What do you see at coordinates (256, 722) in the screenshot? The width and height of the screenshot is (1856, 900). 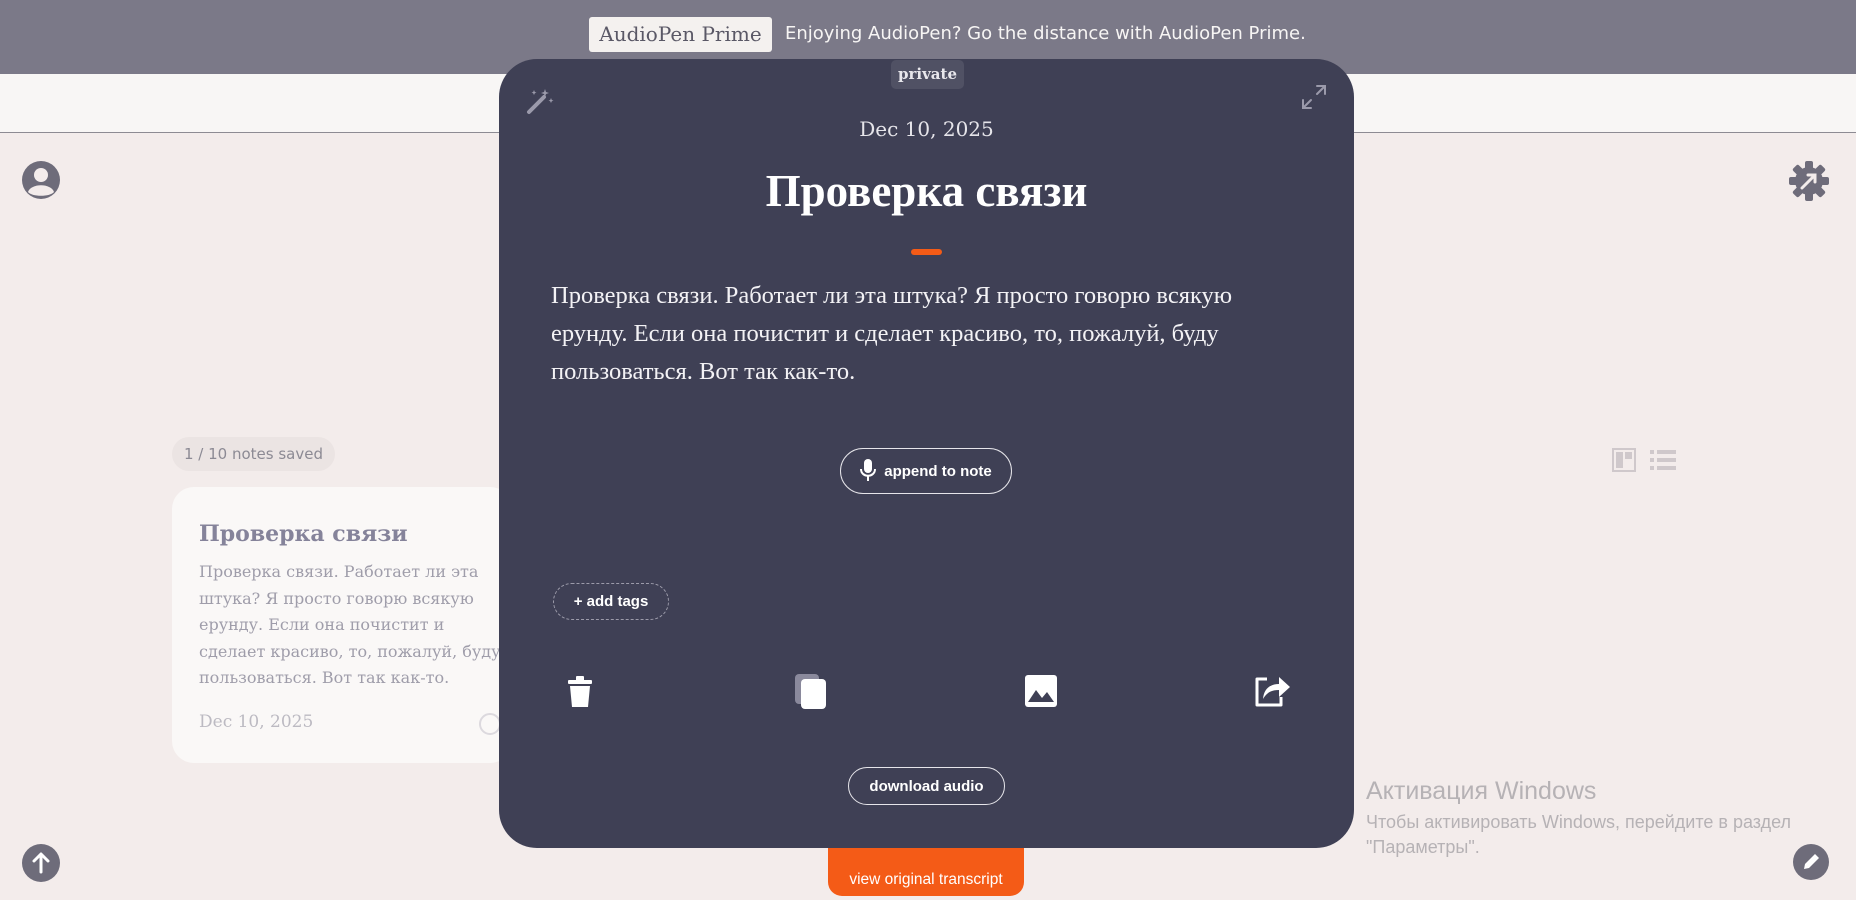 I see `note-card-date: Dec 10, 2025` at bounding box center [256, 722].